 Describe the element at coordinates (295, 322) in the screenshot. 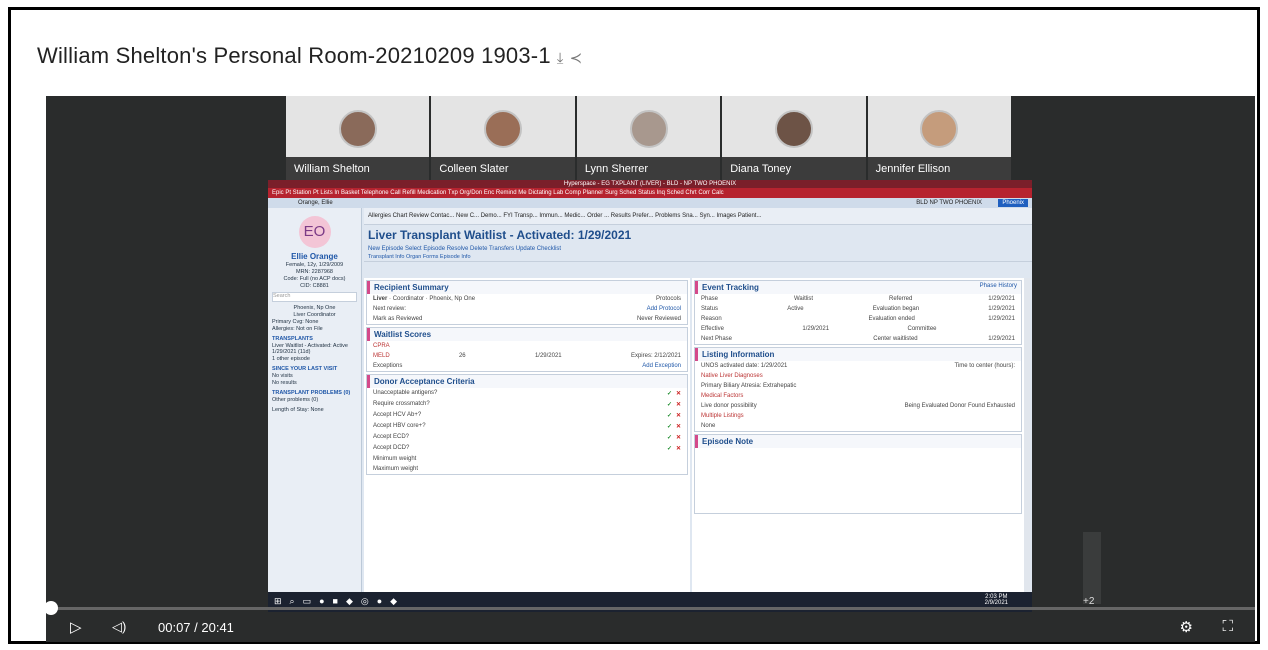

I see `coverage: Primary Cvg: None` at that location.